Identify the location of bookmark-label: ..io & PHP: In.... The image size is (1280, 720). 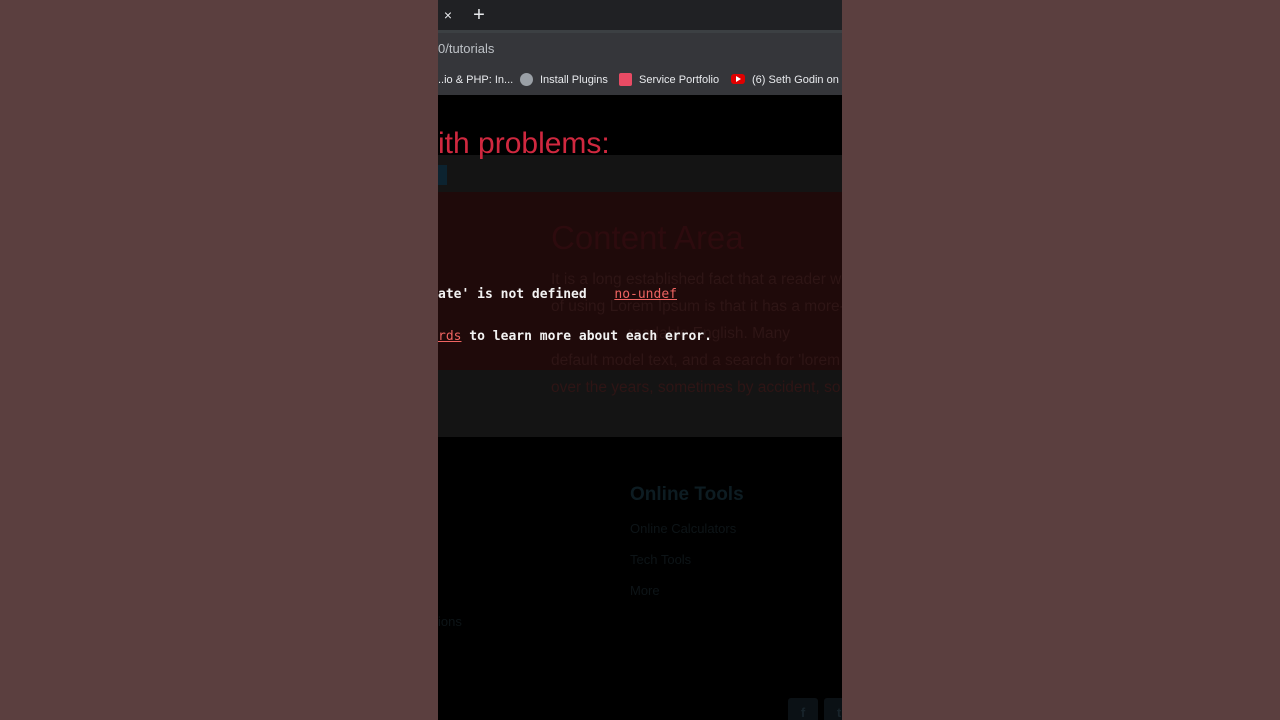
(476, 80).